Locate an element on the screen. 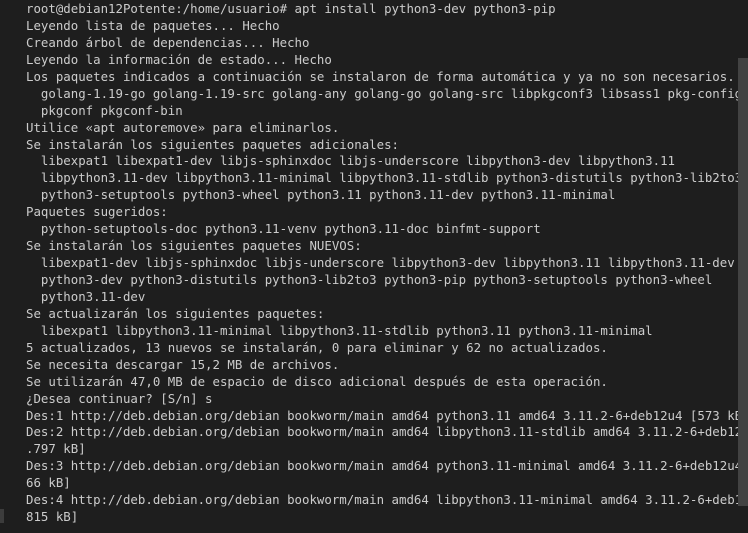 This screenshot has width=748, height=533. terminal-line: Creando árbol de dependencias... Hecho is located at coordinates (168, 42).